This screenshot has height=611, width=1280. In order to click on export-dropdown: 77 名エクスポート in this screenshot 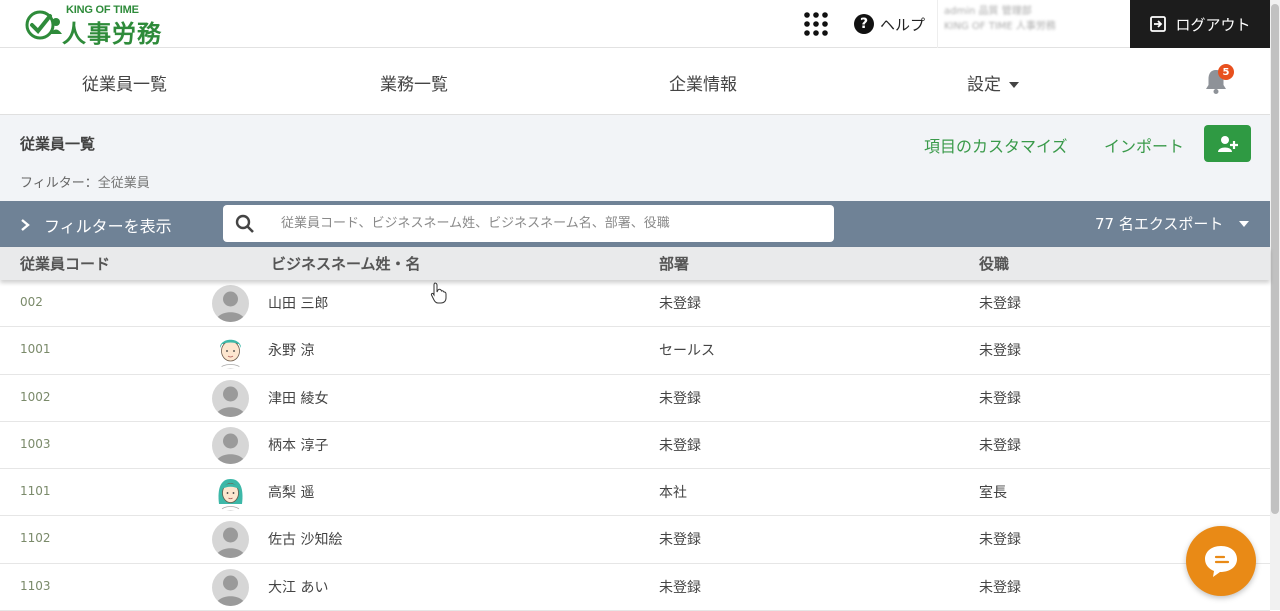, I will do `click(1172, 223)`.